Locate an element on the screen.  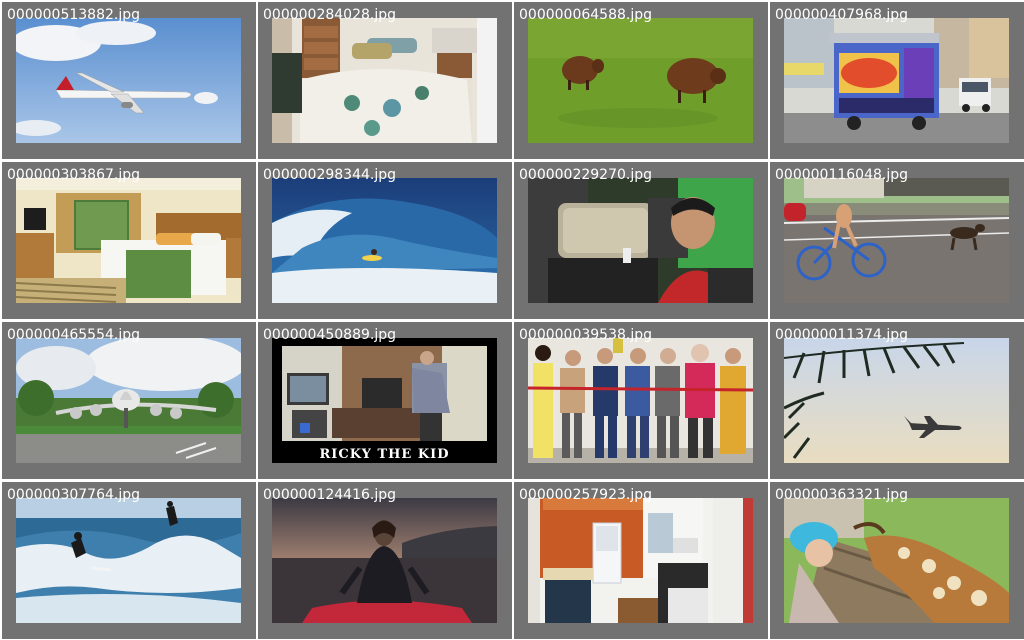
airplane-sky-thumbnail is located at coordinates (128, 80).